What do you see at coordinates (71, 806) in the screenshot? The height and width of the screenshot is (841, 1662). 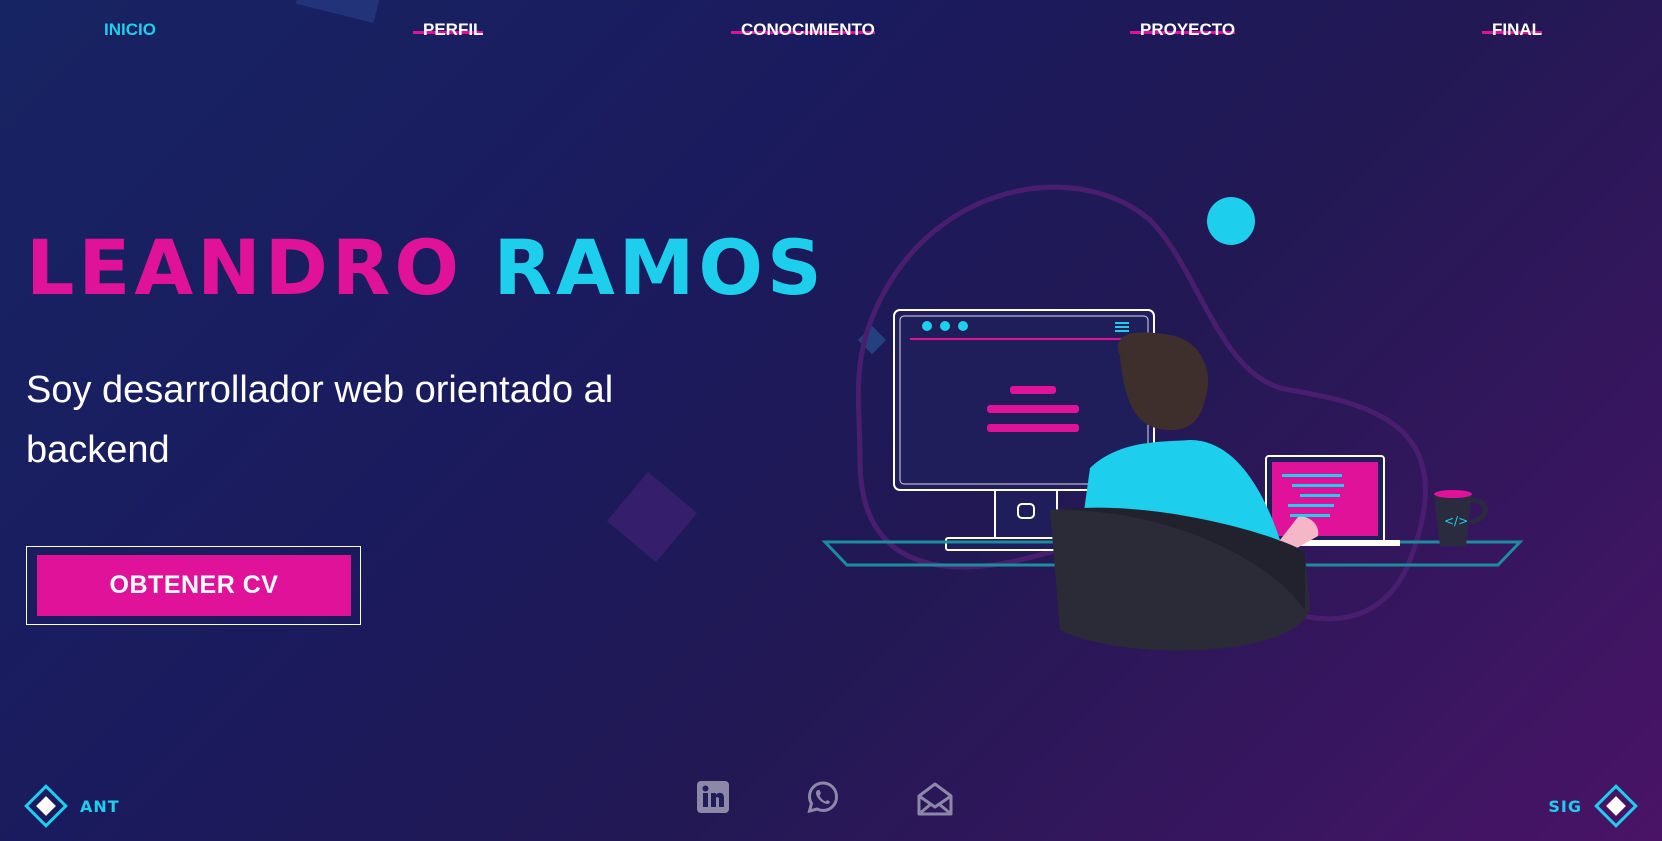 I see `previous-slide-control: ANT` at bounding box center [71, 806].